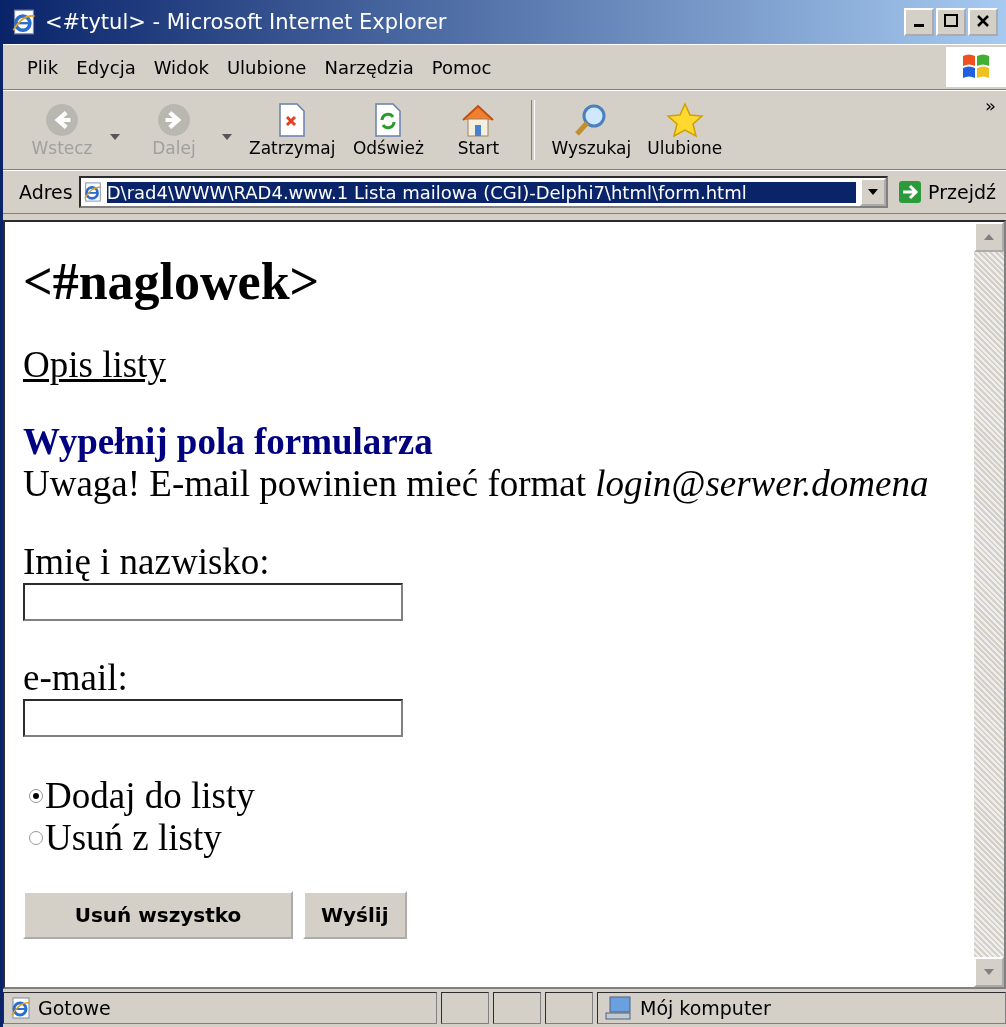  I want to click on refresh-page-icon, so click(388, 120).